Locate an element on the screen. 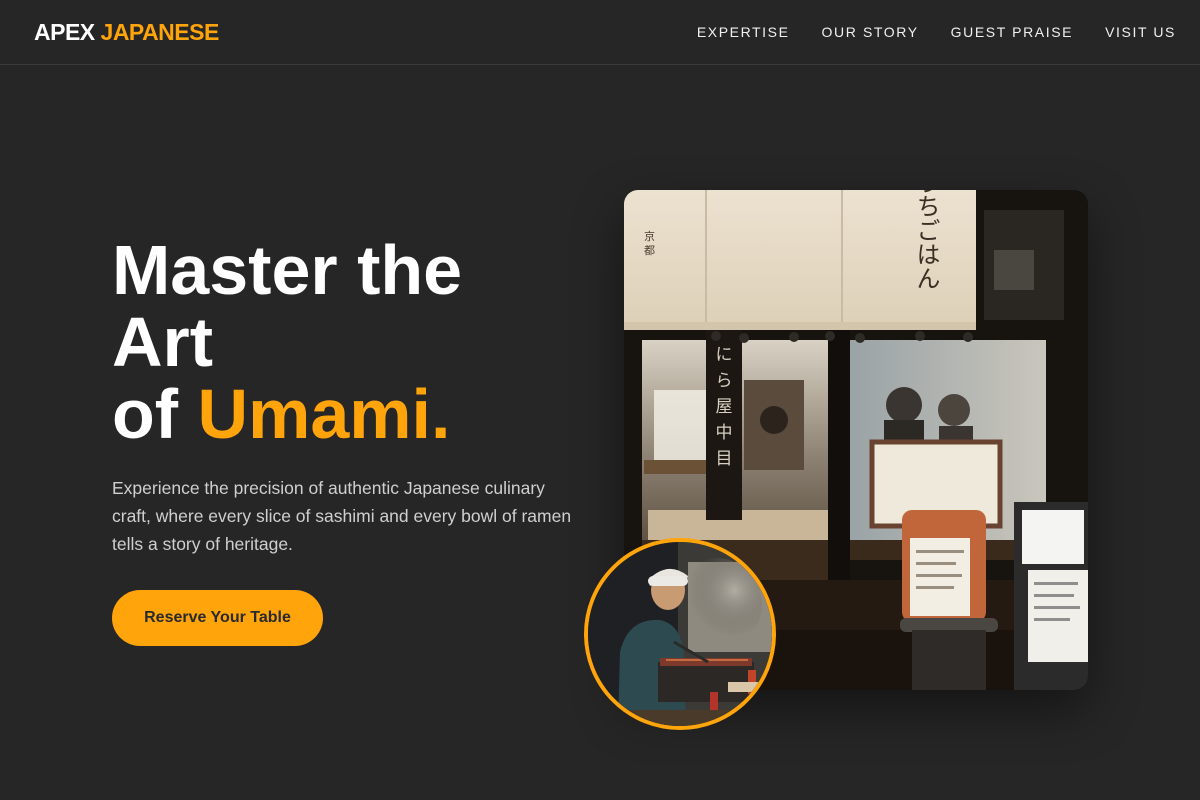 This screenshot has width=1200, height=800. svg-text: ら is located at coordinates (724, 381).